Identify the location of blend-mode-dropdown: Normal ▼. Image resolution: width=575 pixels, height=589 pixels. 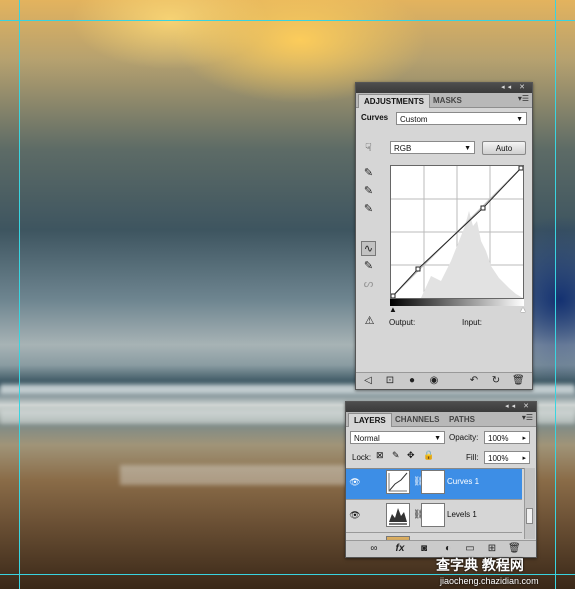
(397, 437).